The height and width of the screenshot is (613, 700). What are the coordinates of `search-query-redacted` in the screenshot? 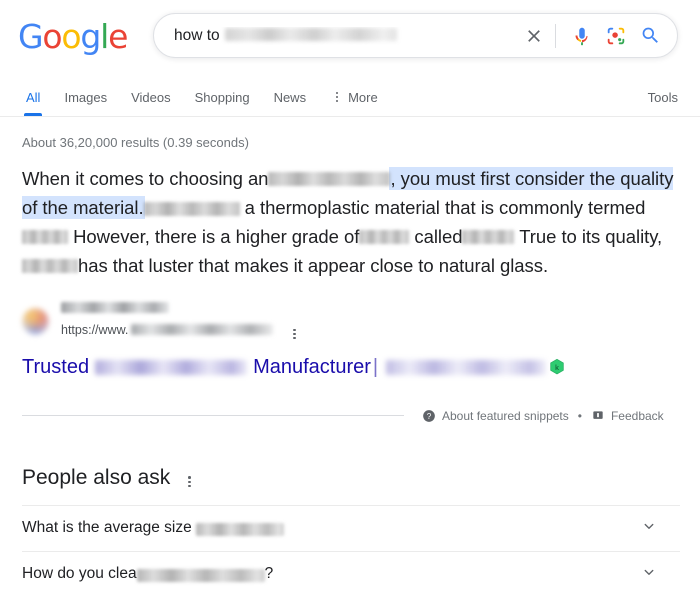 It's located at (310, 34).